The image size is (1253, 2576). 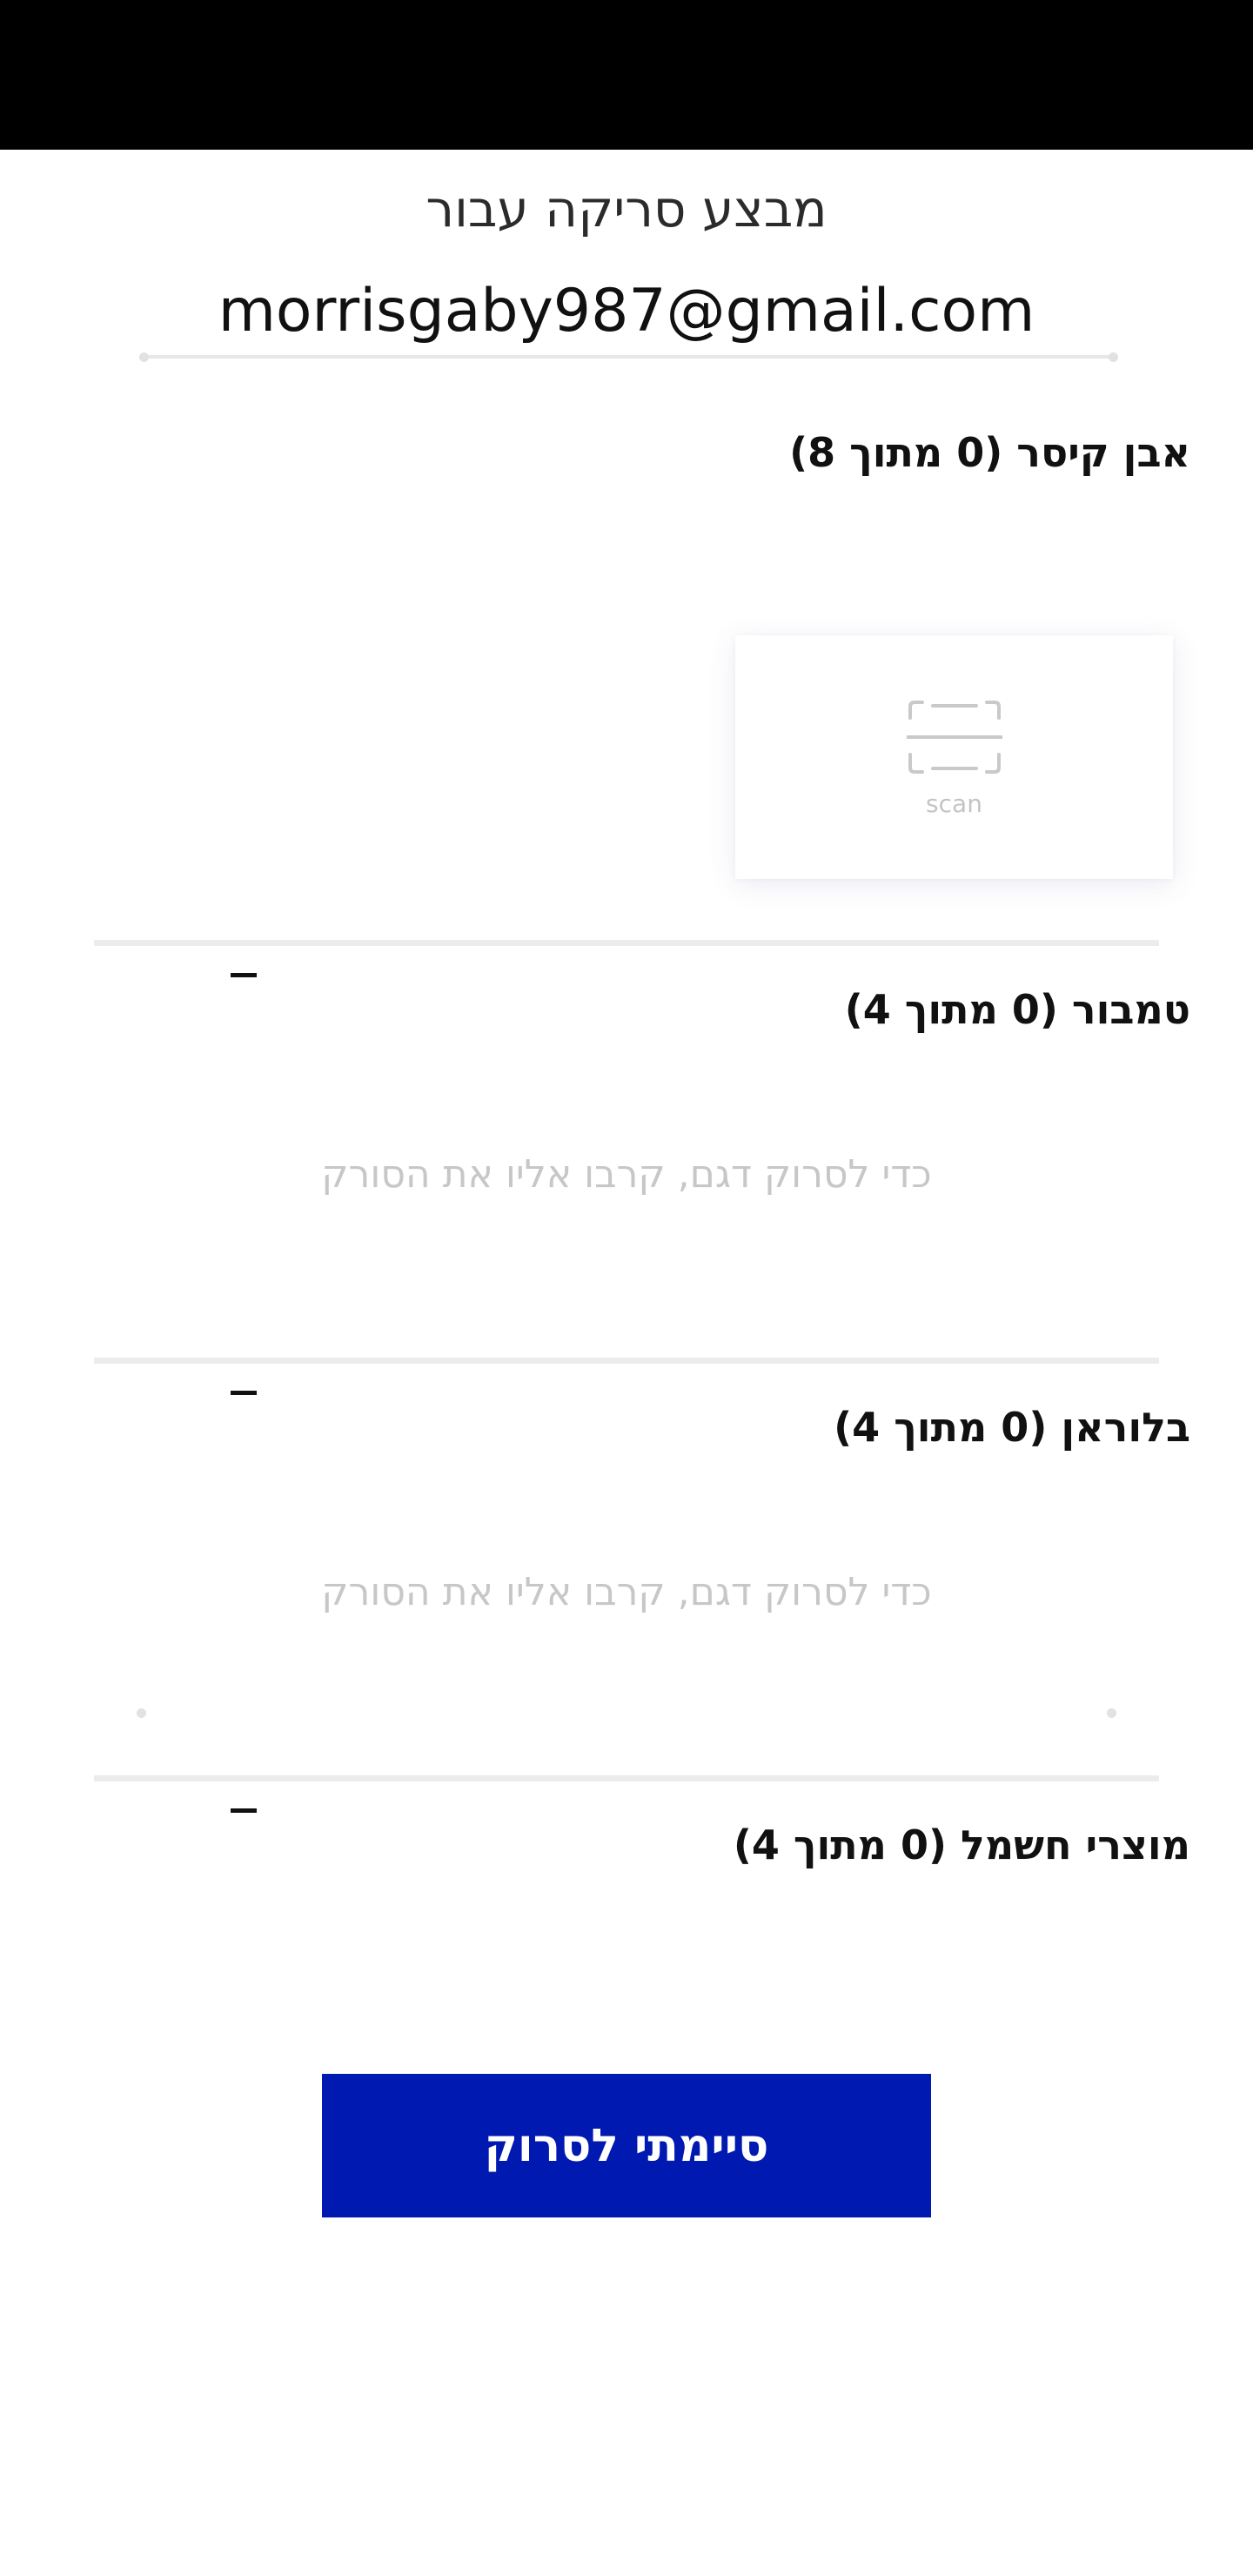 I want to click on scan-button: scan, so click(x=954, y=757).